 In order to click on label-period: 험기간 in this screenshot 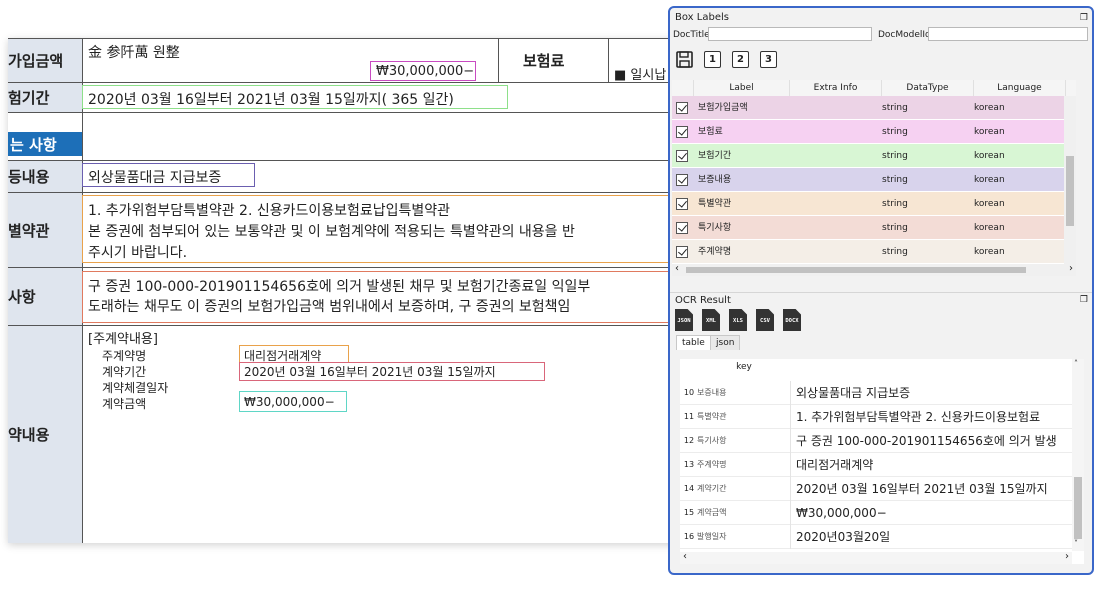, I will do `click(45, 97)`.